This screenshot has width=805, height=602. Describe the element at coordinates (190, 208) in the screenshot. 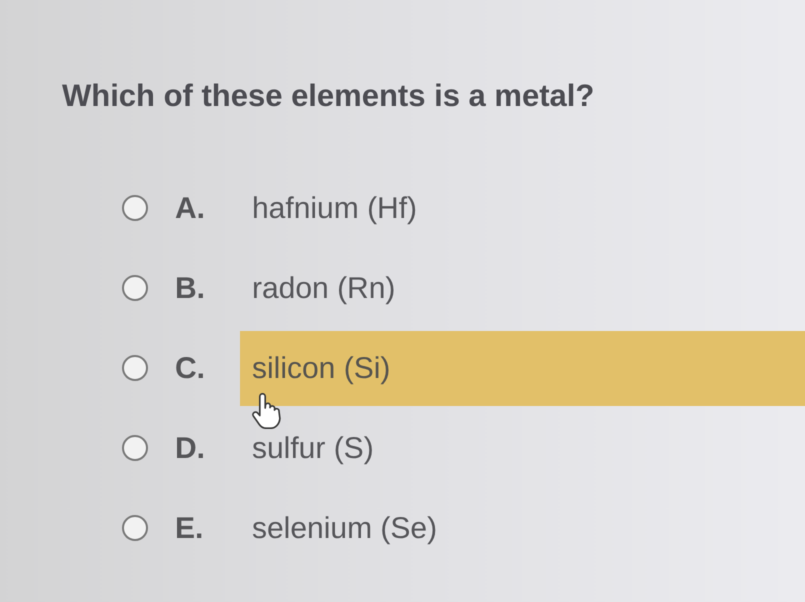

I see `option-letter: A.` at that location.